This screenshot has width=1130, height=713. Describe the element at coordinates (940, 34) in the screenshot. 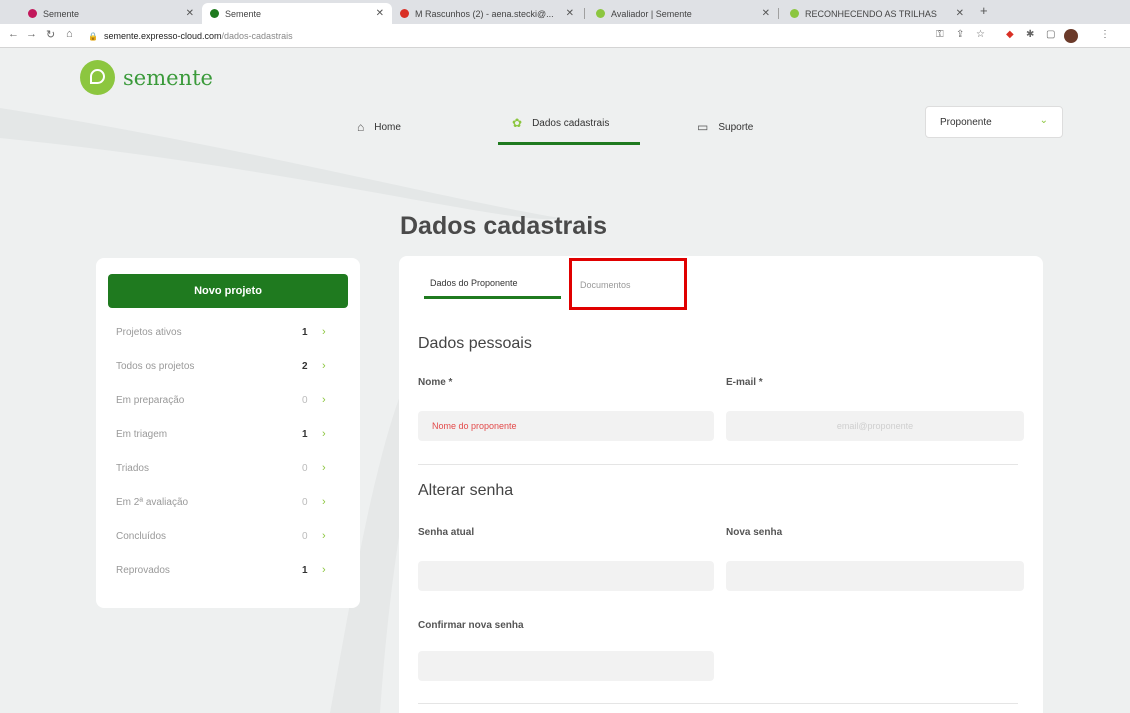

I see `key-icon: ⚿` at that location.